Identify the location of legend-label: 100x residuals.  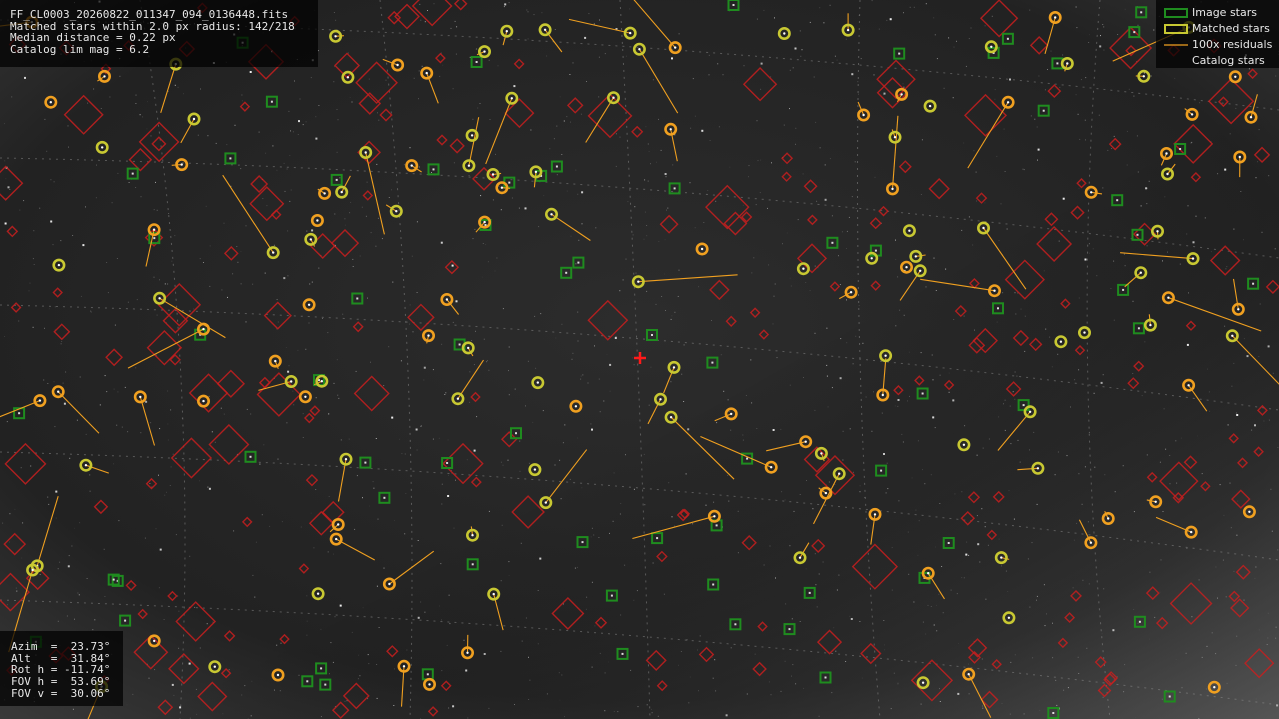
(1232, 44).